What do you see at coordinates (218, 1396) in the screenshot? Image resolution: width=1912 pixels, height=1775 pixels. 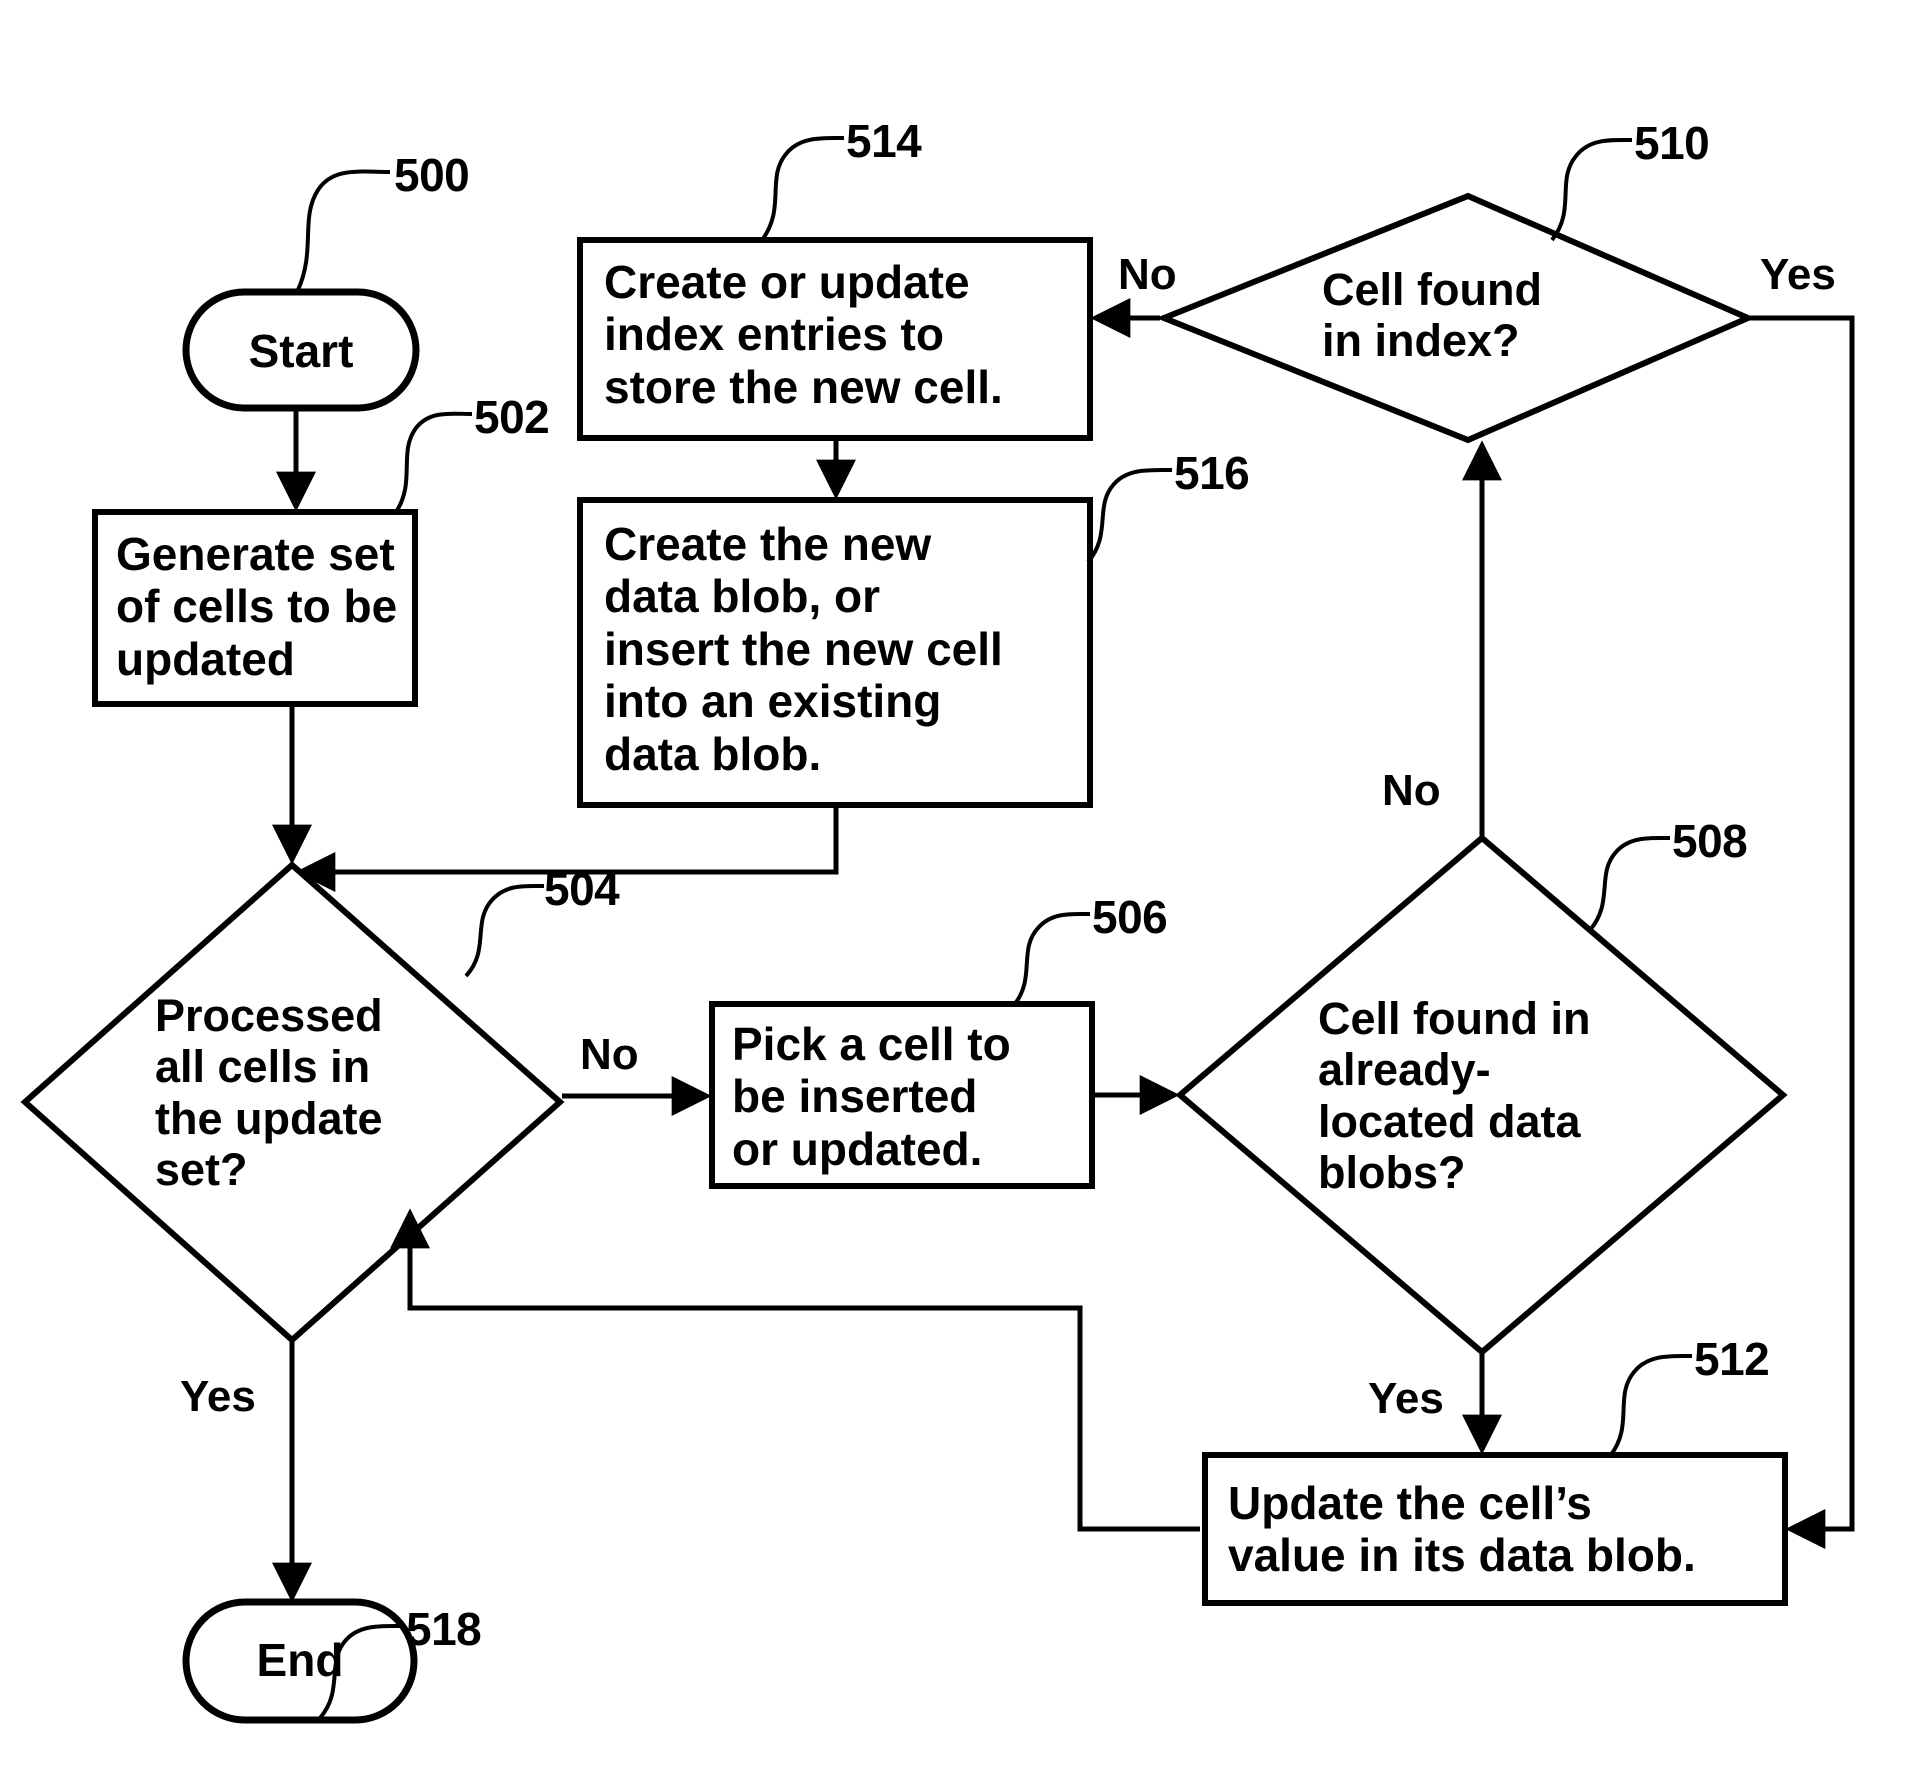 I see `edge-label-processed-yes: Yes` at bounding box center [218, 1396].